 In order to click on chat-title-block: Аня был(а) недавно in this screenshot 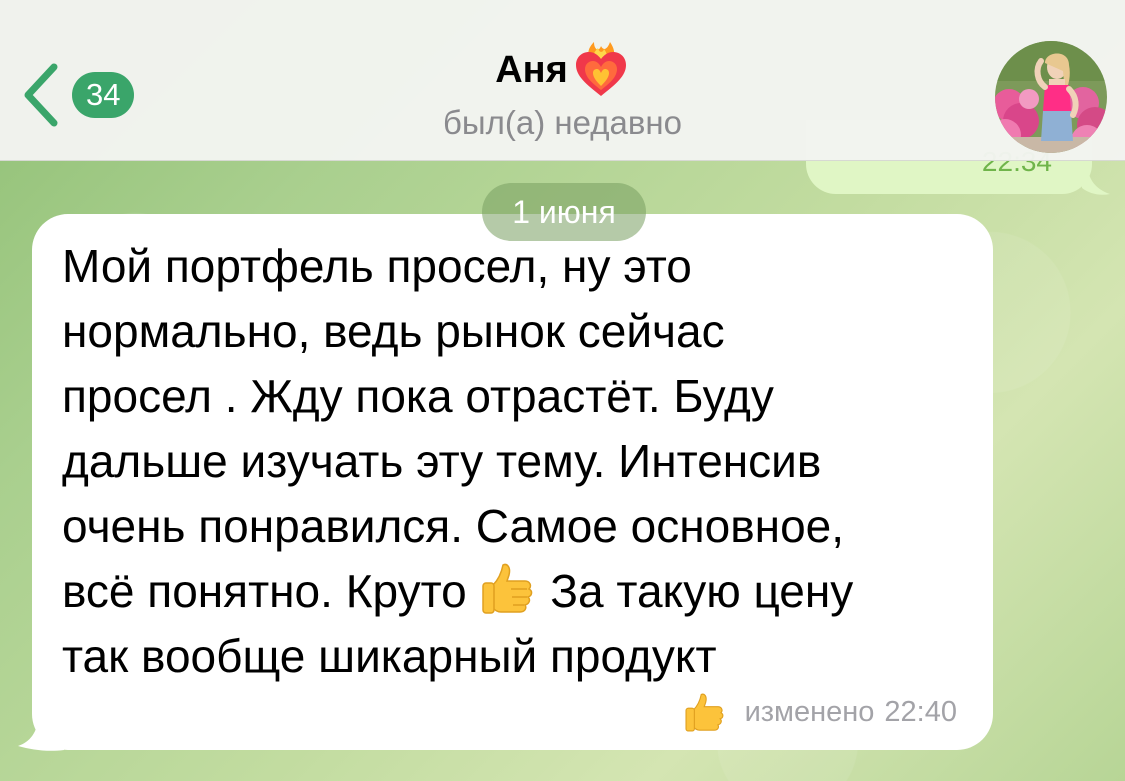, I will do `click(562, 91)`.